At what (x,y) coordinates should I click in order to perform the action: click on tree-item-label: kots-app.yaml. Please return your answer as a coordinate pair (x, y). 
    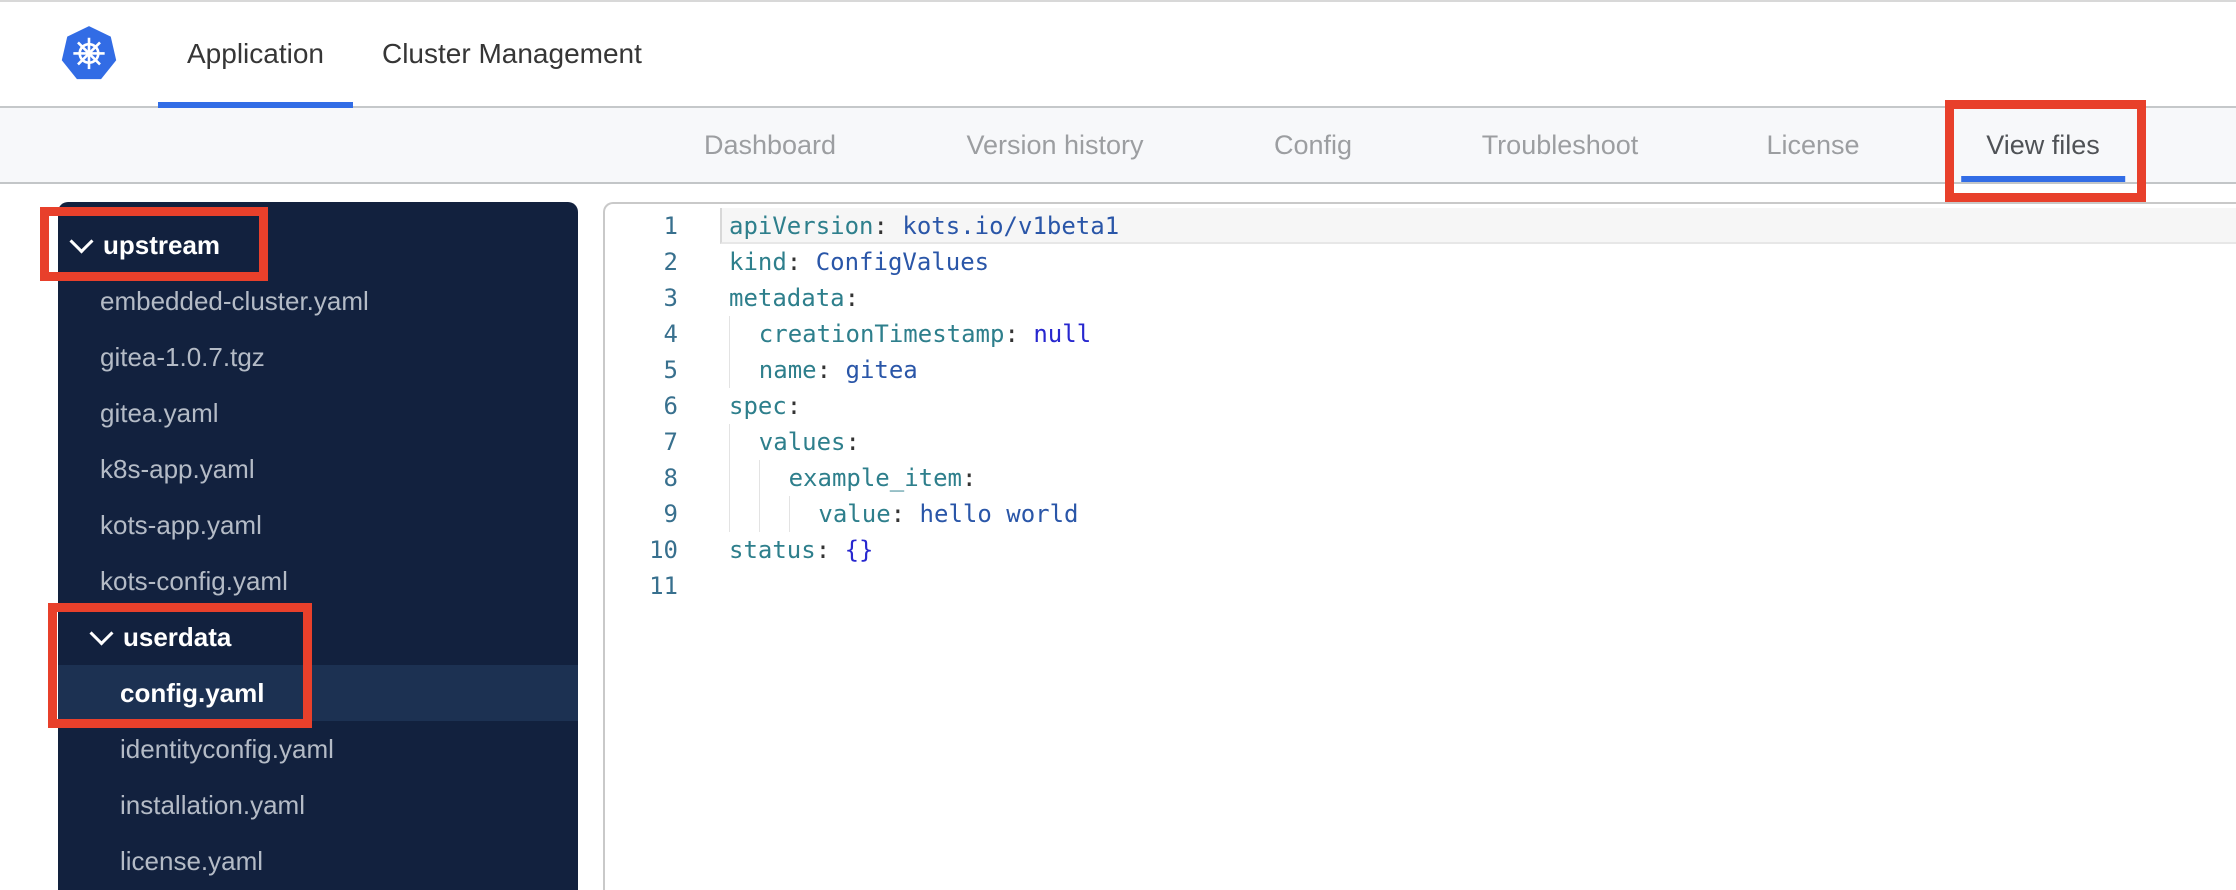
    Looking at the image, I should click on (181, 524).